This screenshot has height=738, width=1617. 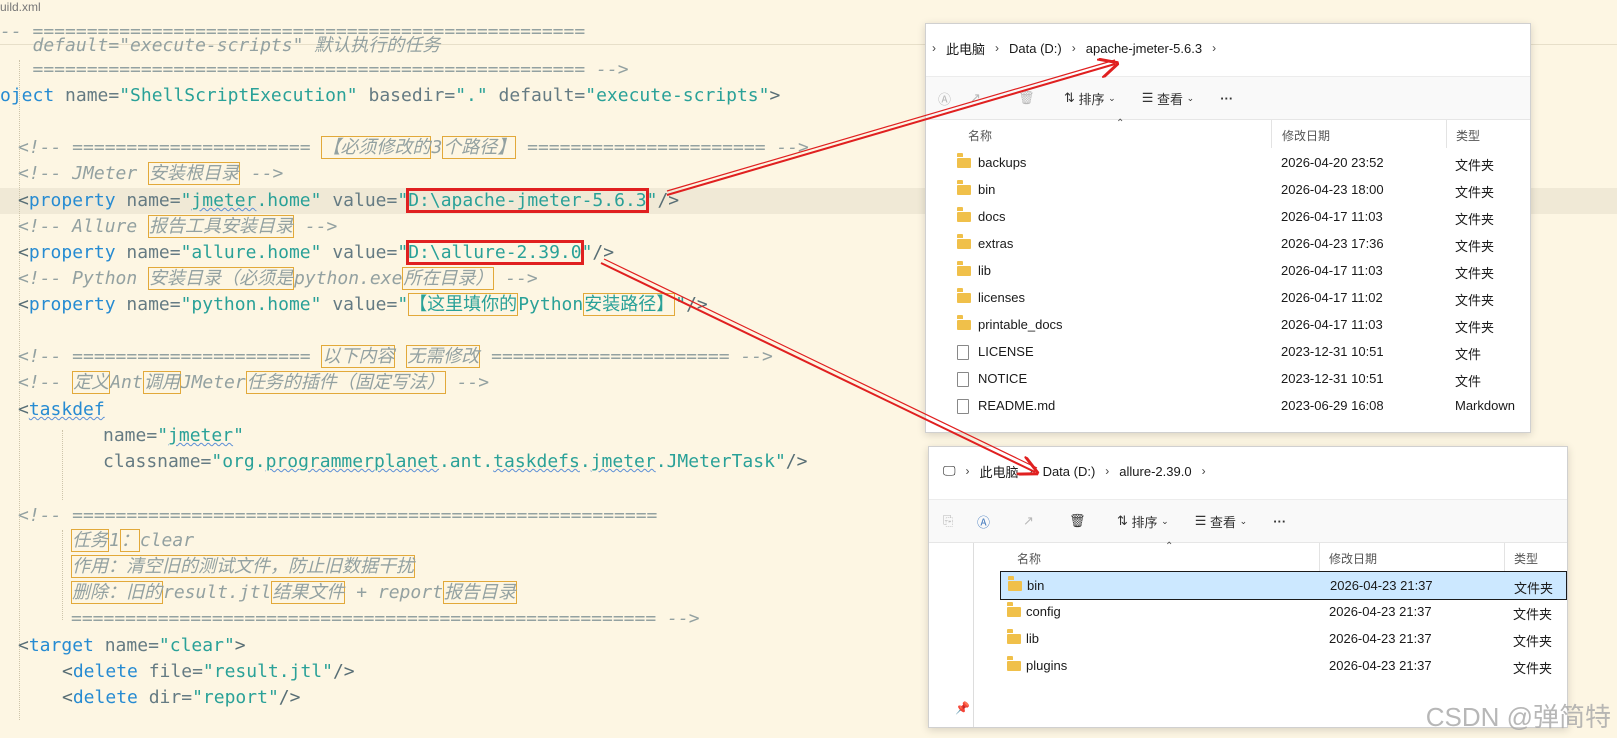 What do you see at coordinates (1518, 717) in the screenshot?
I see `watermark: CSDN @弹简特` at bounding box center [1518, 717].